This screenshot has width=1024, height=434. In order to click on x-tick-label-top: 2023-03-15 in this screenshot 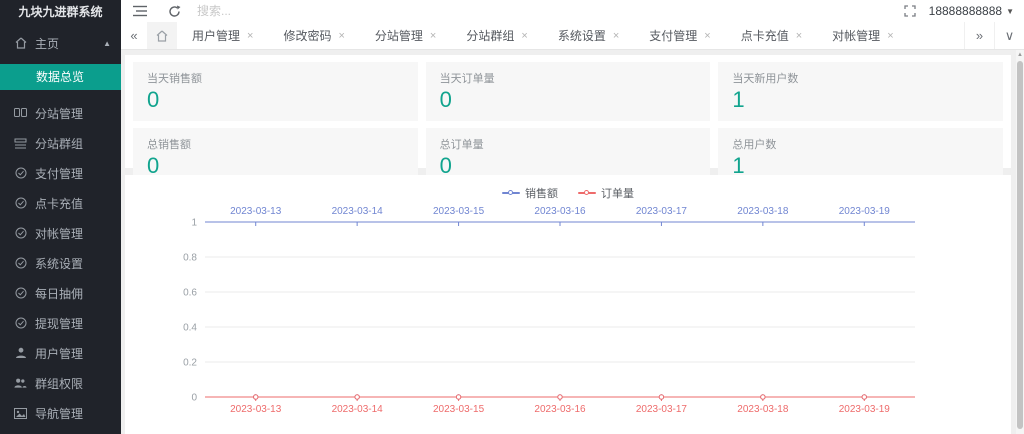, I will do `click(459, 211)`.